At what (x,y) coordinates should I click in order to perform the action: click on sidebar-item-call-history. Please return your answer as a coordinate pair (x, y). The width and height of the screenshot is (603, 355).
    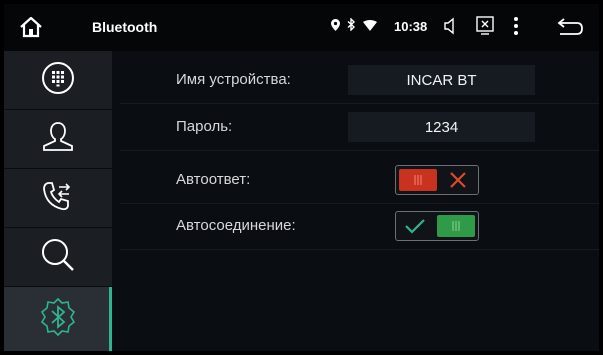
    Looking at the image, I should click on (58, 198).